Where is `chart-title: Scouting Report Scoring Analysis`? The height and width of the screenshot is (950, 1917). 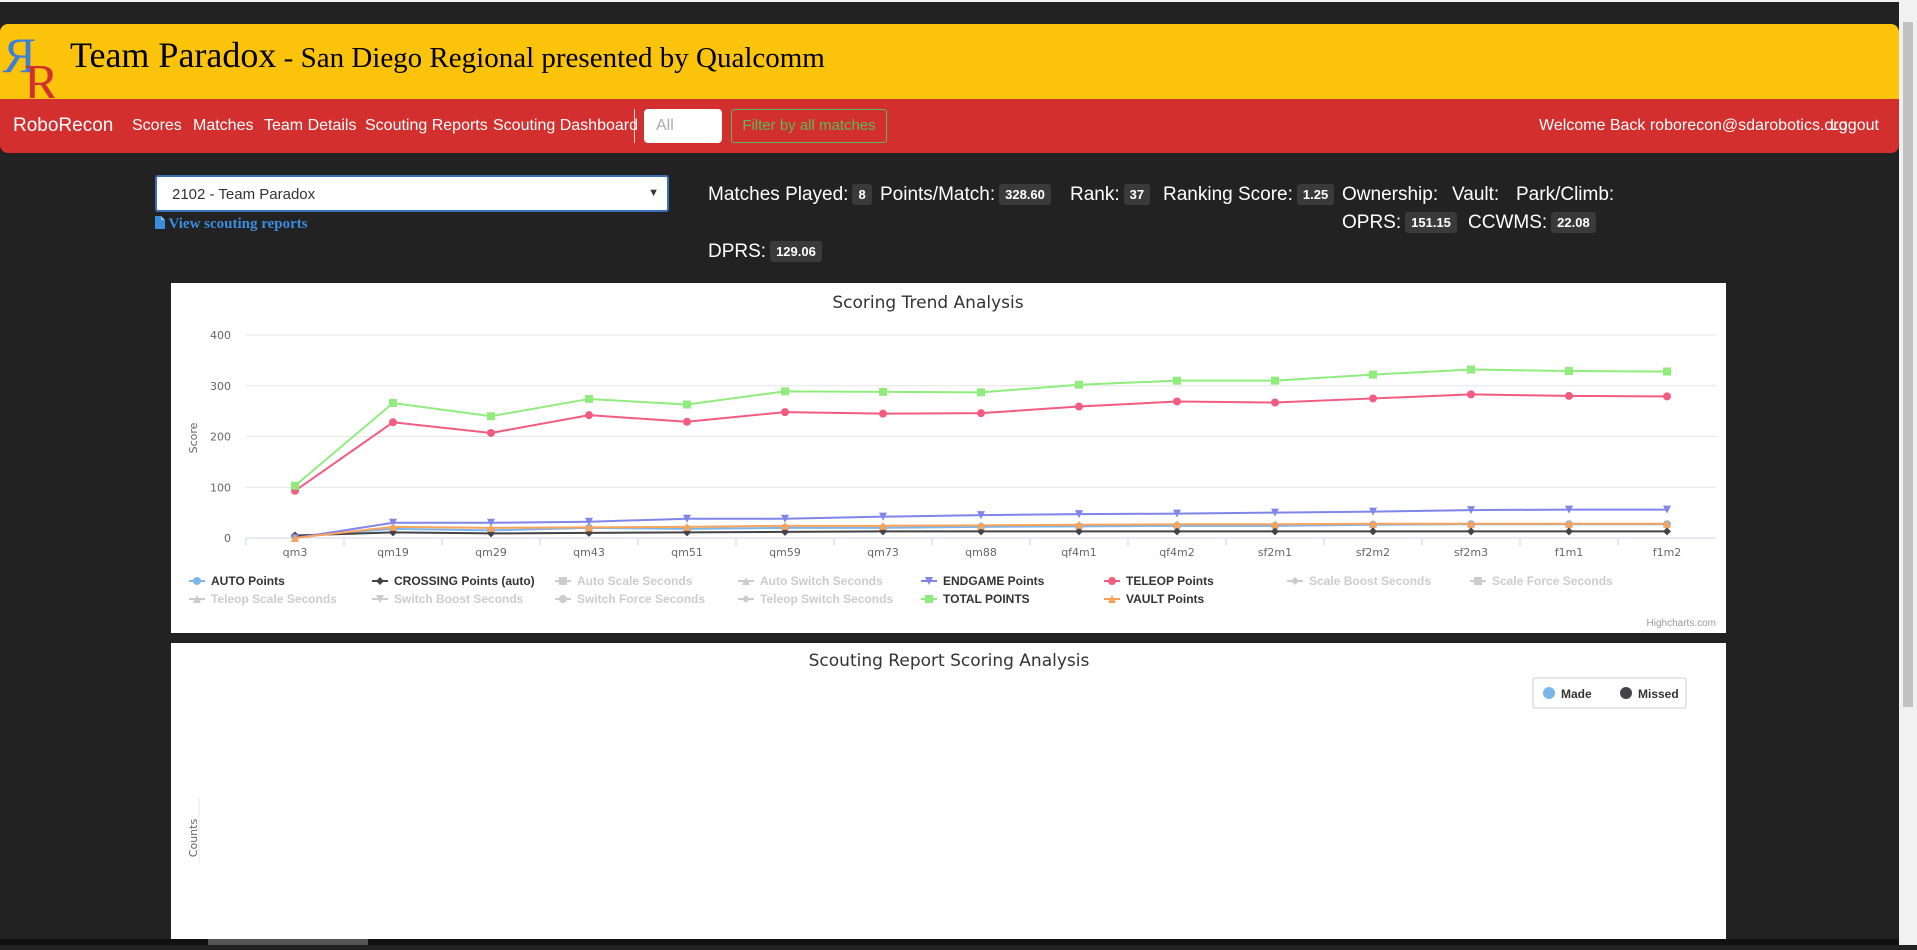
chart-title: Scouting Report Scoring Analysis is located at coordinates (949, 661).